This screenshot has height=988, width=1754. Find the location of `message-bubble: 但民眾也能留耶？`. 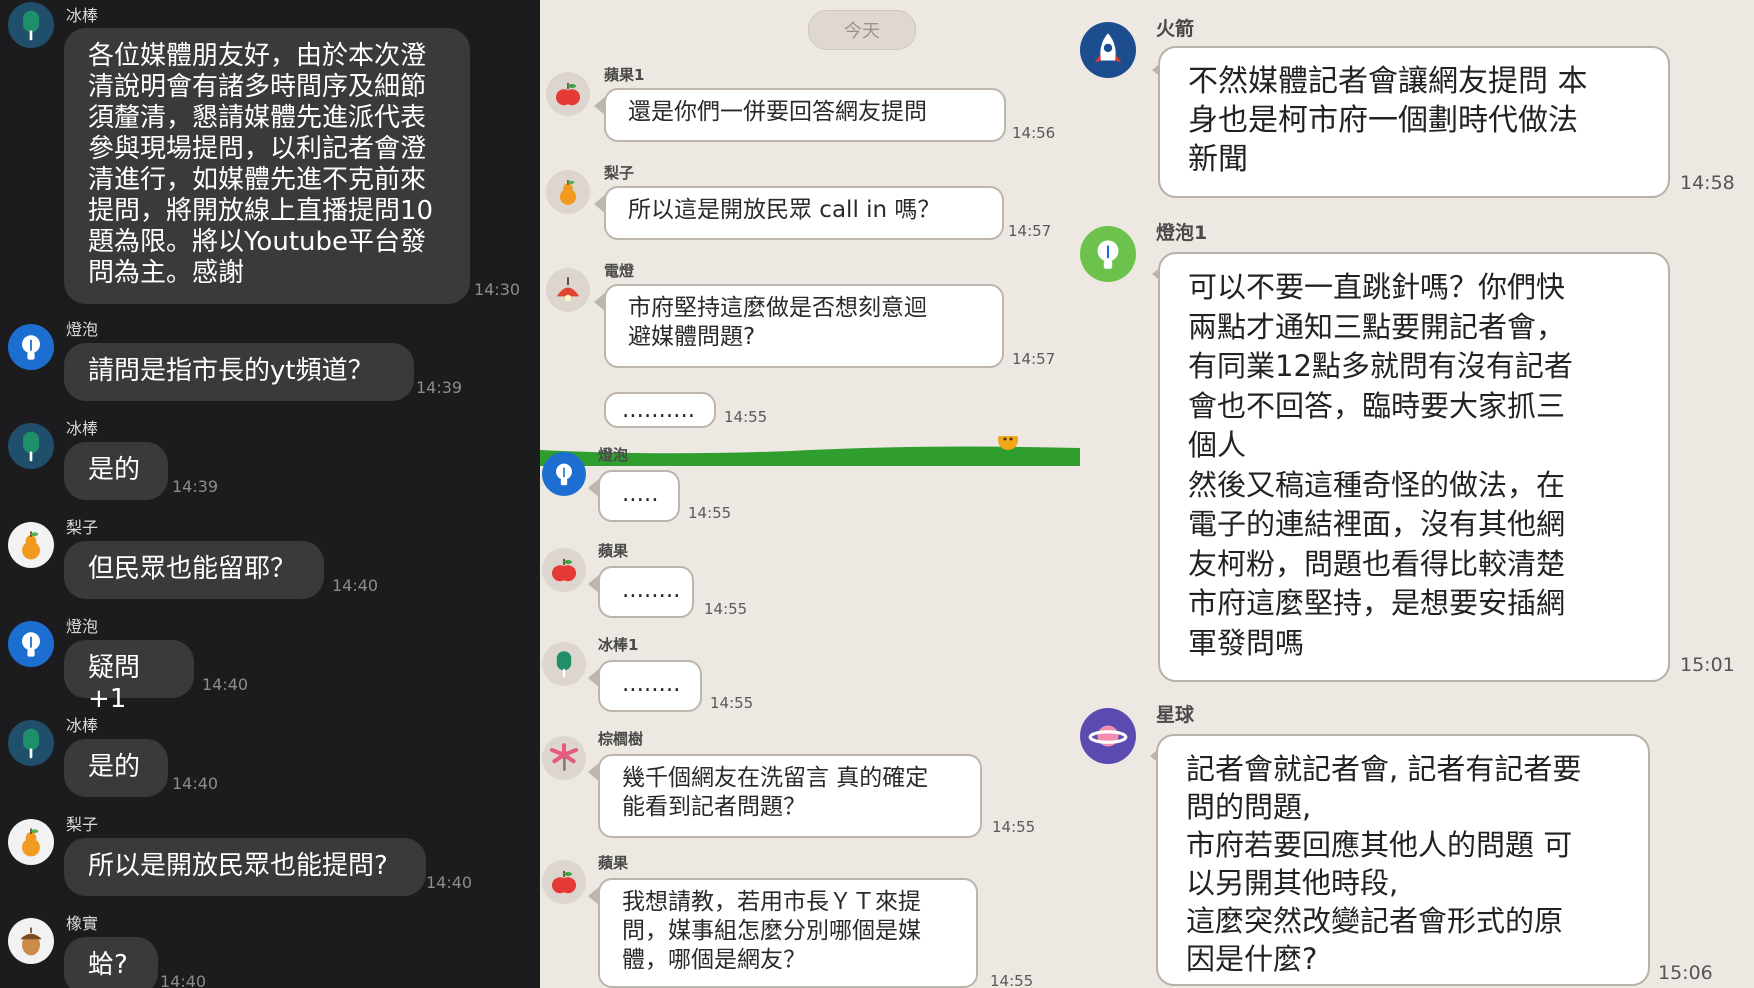

message-bubble: 但民眾也能留耶？ is located at coordinates (194, 570).